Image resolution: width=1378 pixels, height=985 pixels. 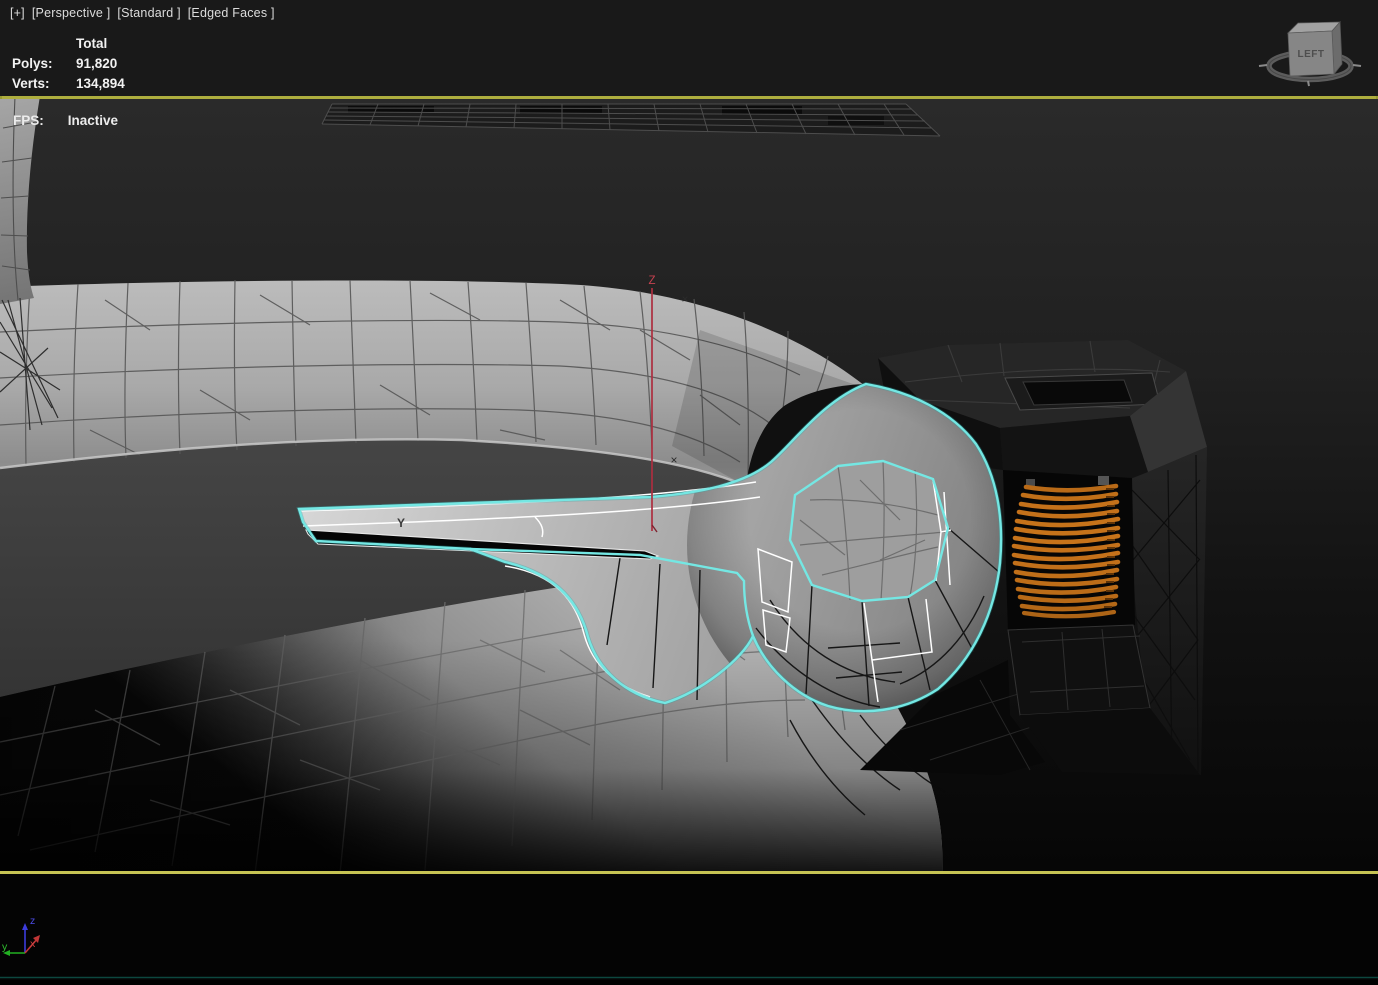 What do you see at coordinates (1077, 392) in the screenshot?
I see `housing-recess` at bounding box center [1077, 392].